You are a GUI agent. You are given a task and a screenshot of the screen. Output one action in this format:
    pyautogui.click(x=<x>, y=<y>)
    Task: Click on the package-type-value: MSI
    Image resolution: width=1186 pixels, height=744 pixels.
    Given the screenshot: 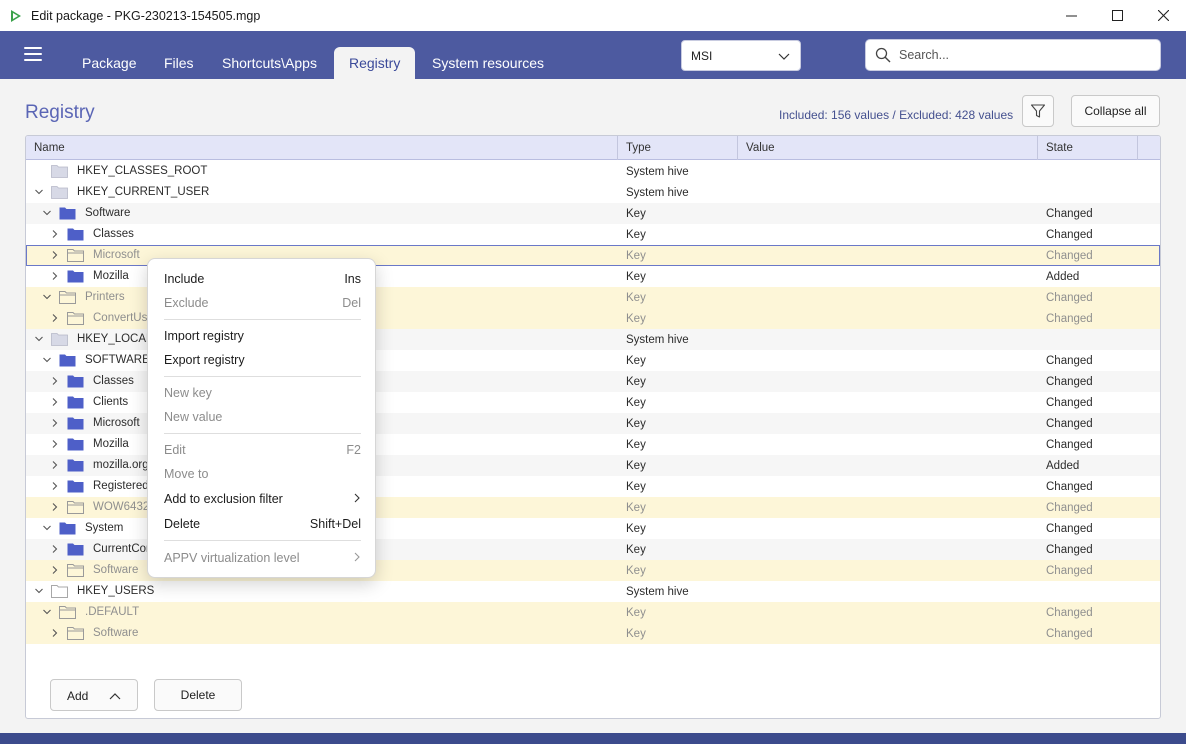 What is the action you would take?
    pyautogui.click(x=702, y=55)
    